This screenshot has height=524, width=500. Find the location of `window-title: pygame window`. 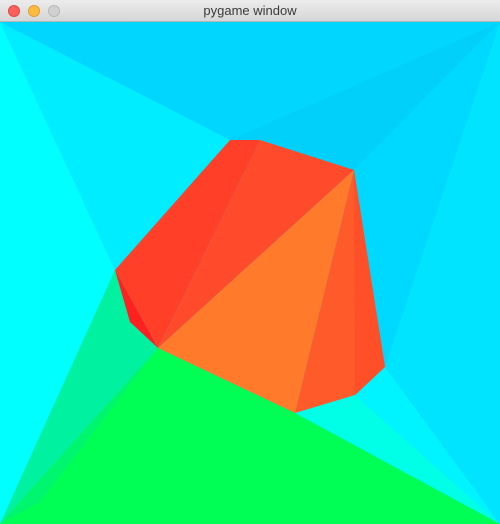

window-title: pygame window is located at coordinates (250, 10).